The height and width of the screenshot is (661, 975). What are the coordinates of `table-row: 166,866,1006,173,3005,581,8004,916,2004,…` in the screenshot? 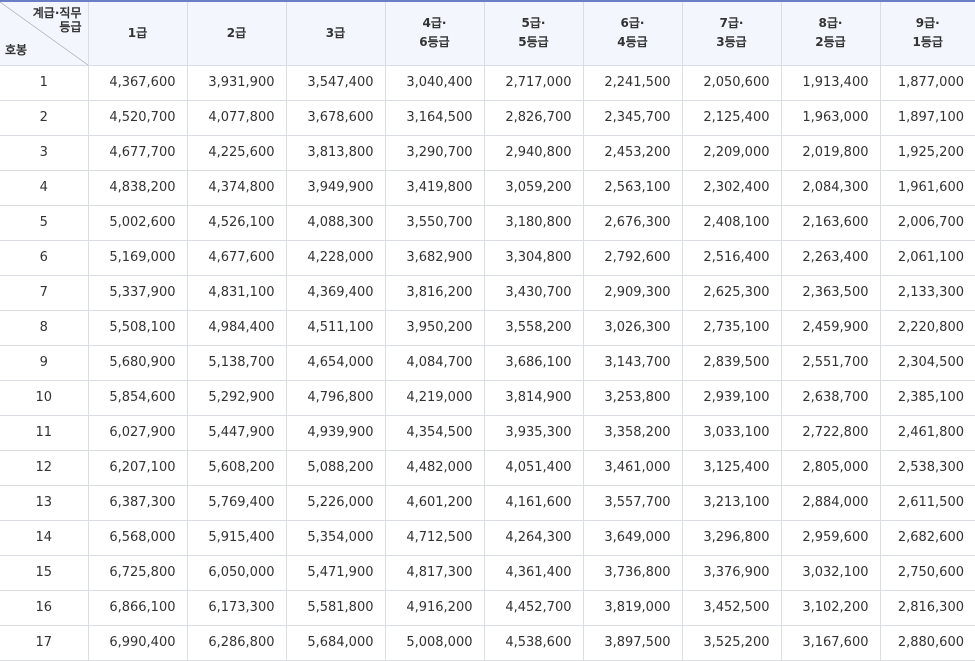 It's located at (487, 607).